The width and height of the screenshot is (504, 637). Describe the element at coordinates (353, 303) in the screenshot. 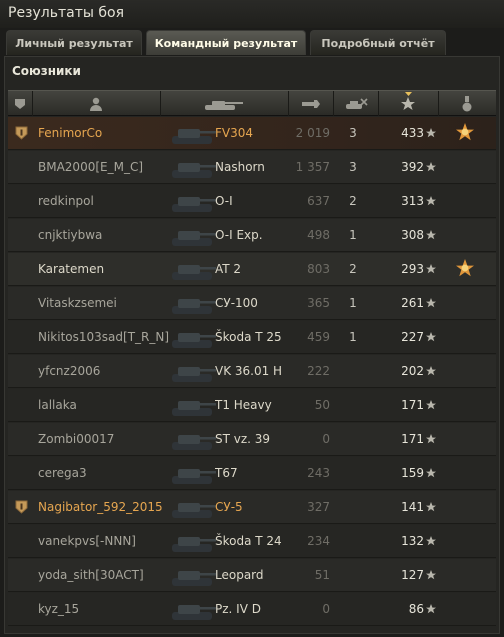

I see `frags-value: 1` at that location.